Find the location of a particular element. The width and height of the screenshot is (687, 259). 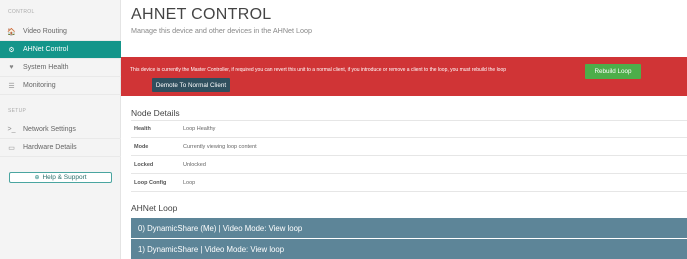

help-support-label: Help & Support is located at coordinates (64, 177).